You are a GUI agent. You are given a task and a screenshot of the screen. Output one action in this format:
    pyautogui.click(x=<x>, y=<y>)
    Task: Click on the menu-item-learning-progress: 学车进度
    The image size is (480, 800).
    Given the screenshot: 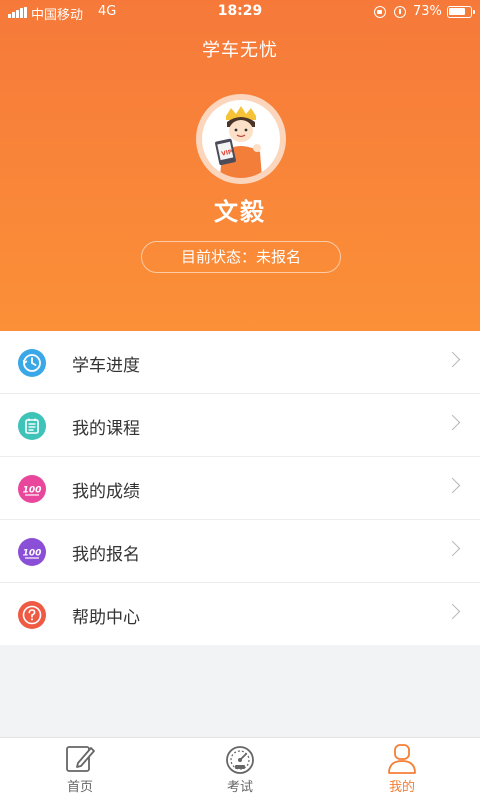 What is the action you would take?
    pyautogui.click(x=240, y=362)
    